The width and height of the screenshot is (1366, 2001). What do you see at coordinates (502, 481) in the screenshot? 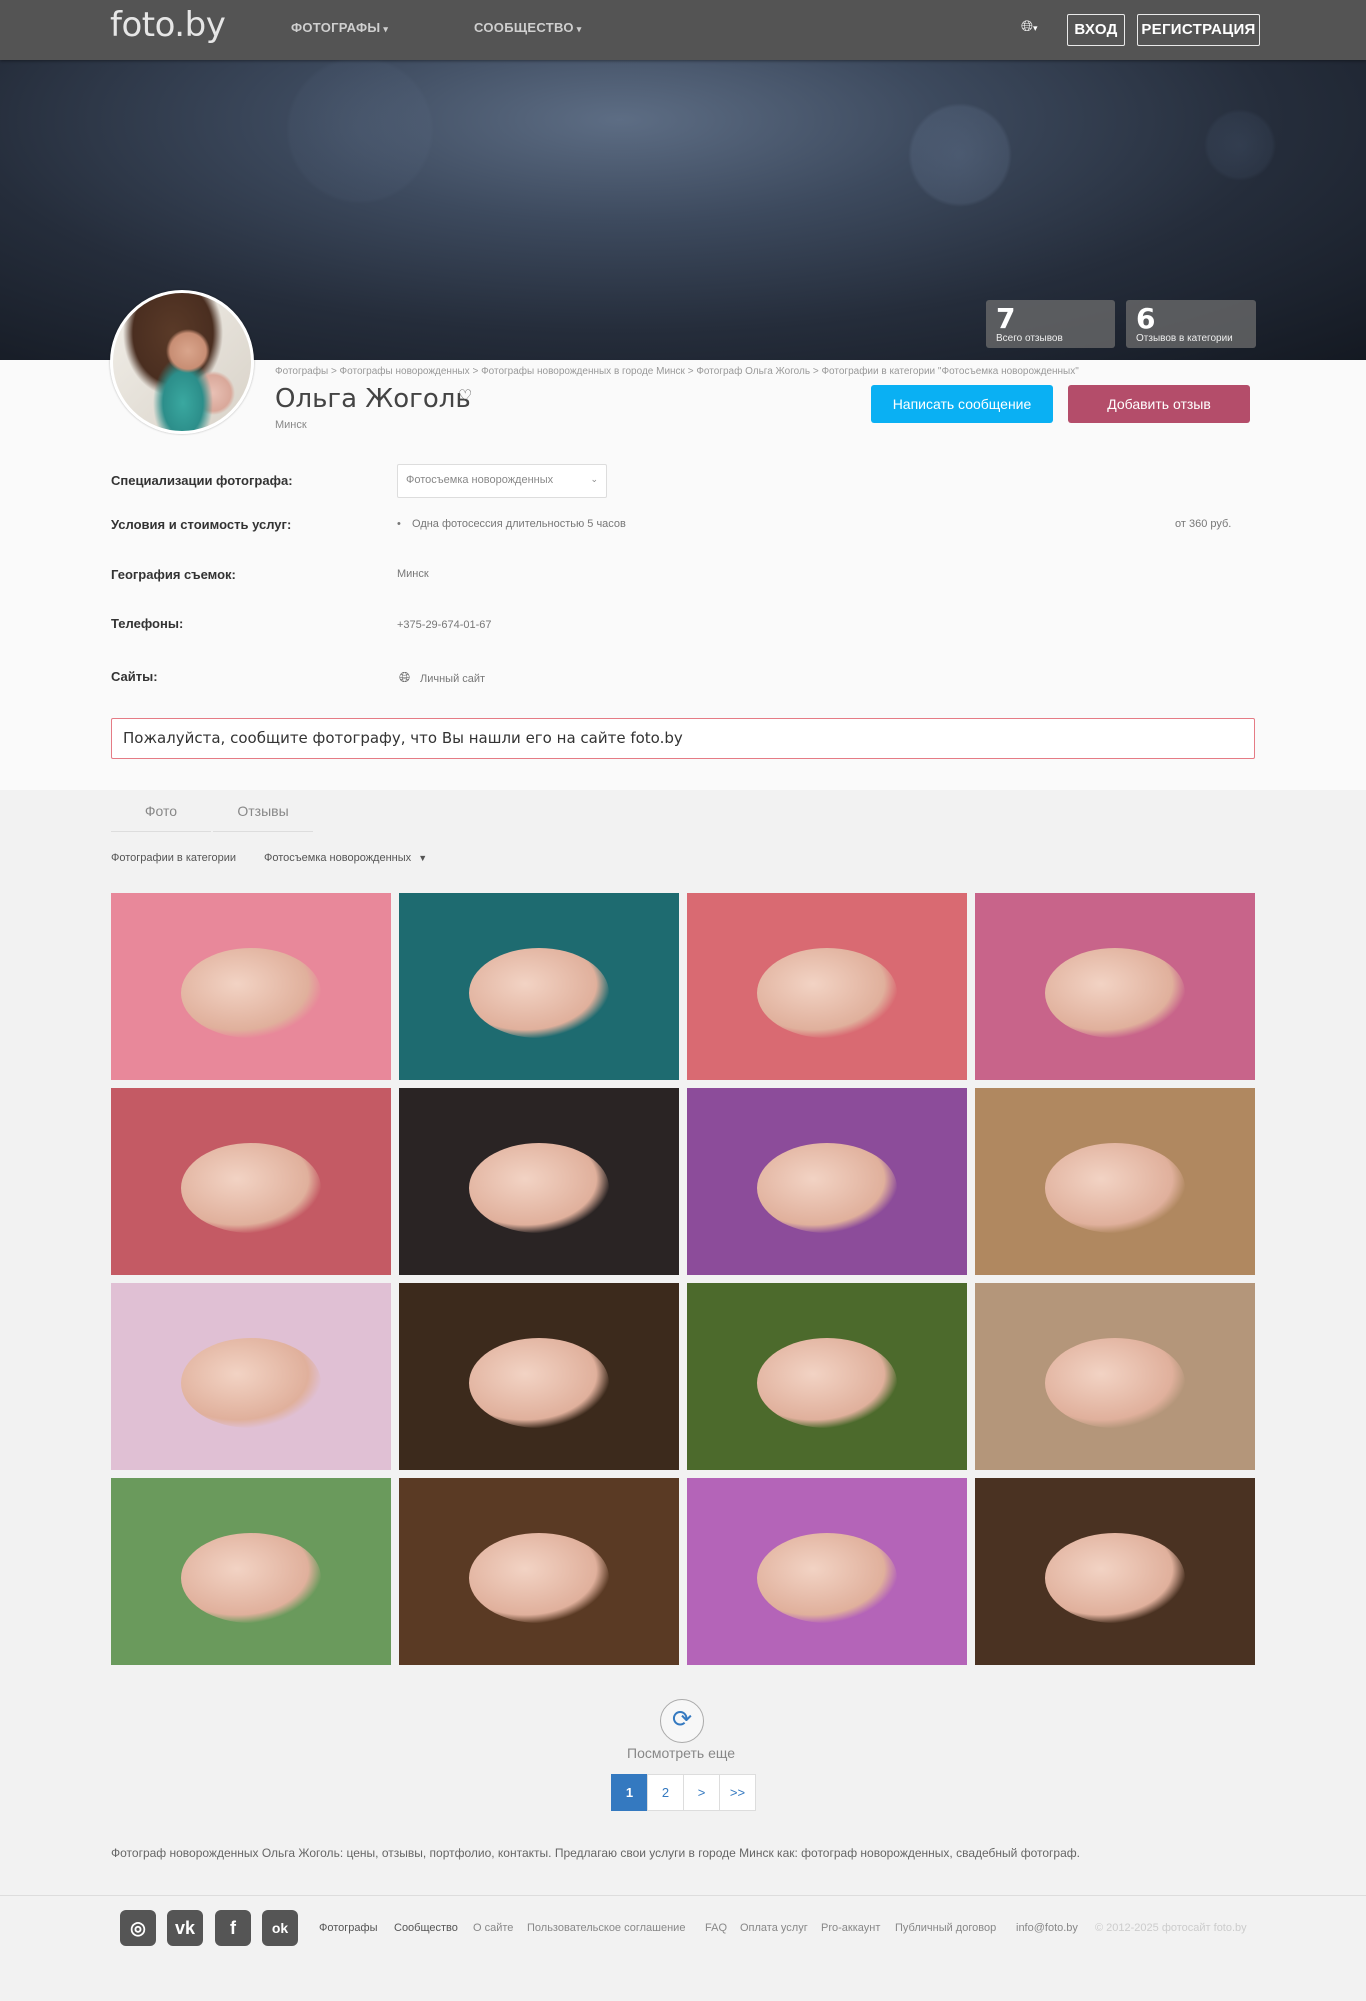
I see `specialization-select: Фотосъемка новорожденных ⌄` at bounding box center [502, 481].